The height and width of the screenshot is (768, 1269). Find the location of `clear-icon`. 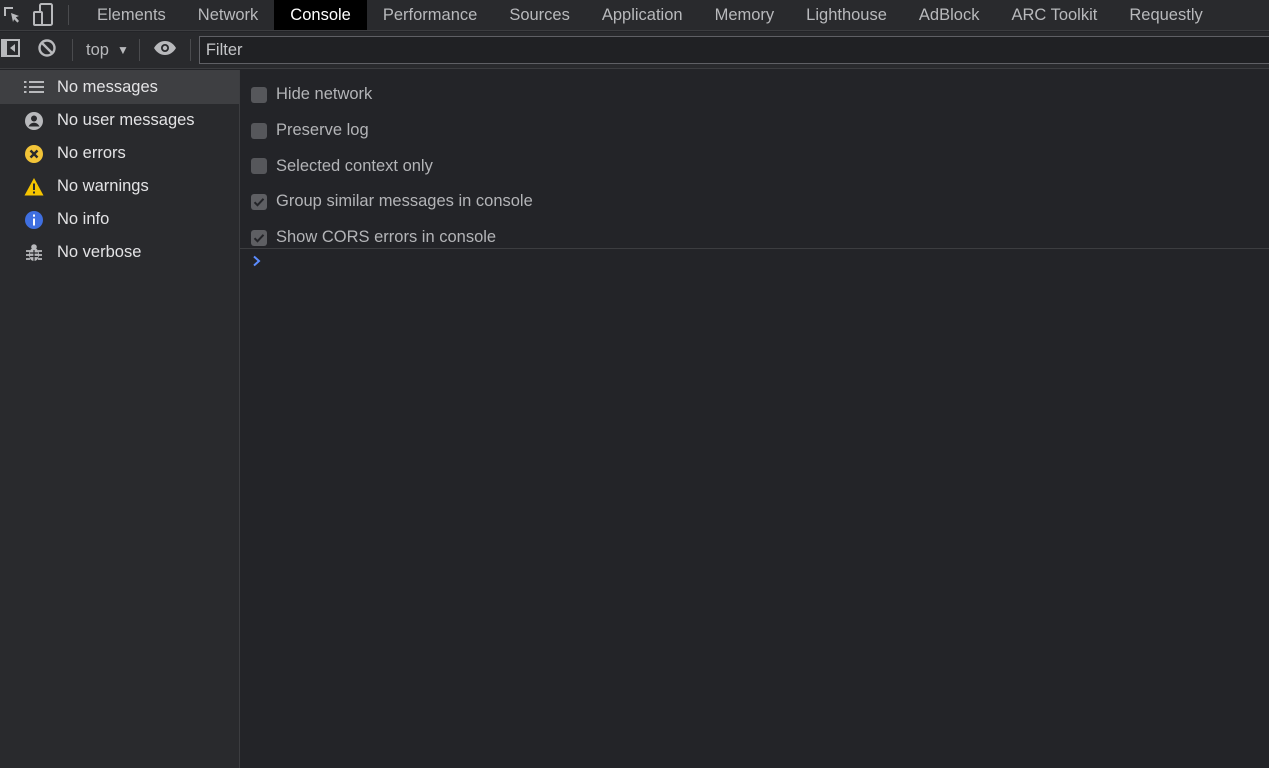

clear-icon is located at coordinates (47, 50).